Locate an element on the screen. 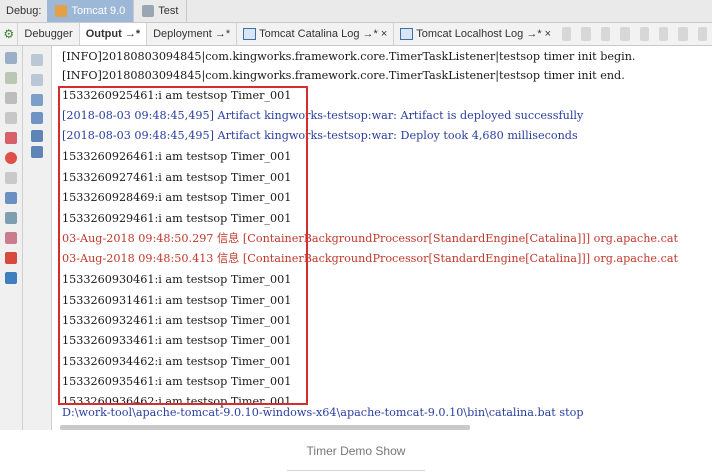 This screenshot has width=712, height=476. console-line: 1533260934462:i am testsop Timer_001 is located at coordinates (177, 361).